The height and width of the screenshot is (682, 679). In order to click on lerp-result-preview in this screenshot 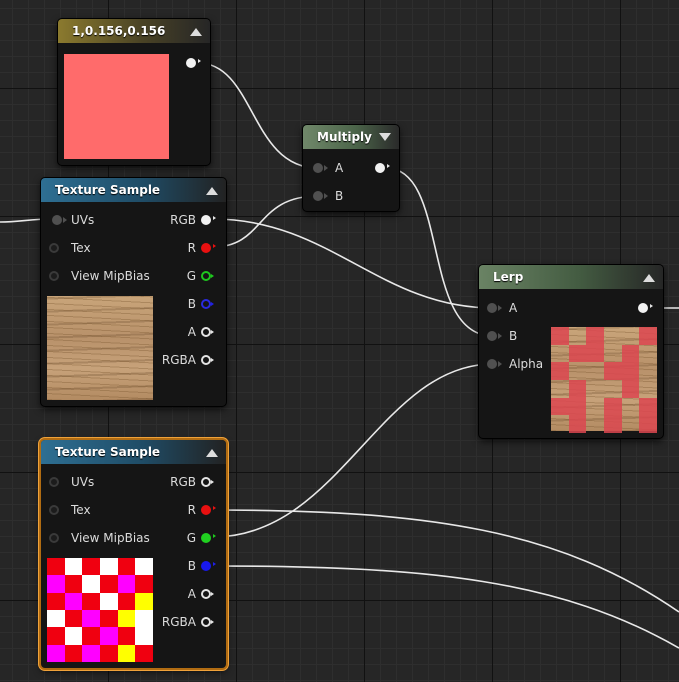, I will do `click(604, 380)`.